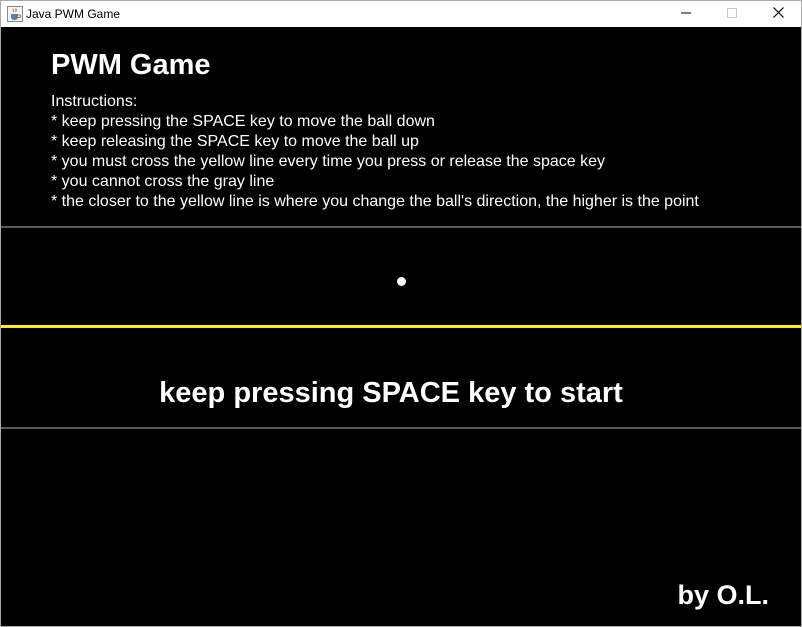  Describe the element at coordinates (401, 428) in the screenshot. I see `gray-boundary-line-bottom` at that location.